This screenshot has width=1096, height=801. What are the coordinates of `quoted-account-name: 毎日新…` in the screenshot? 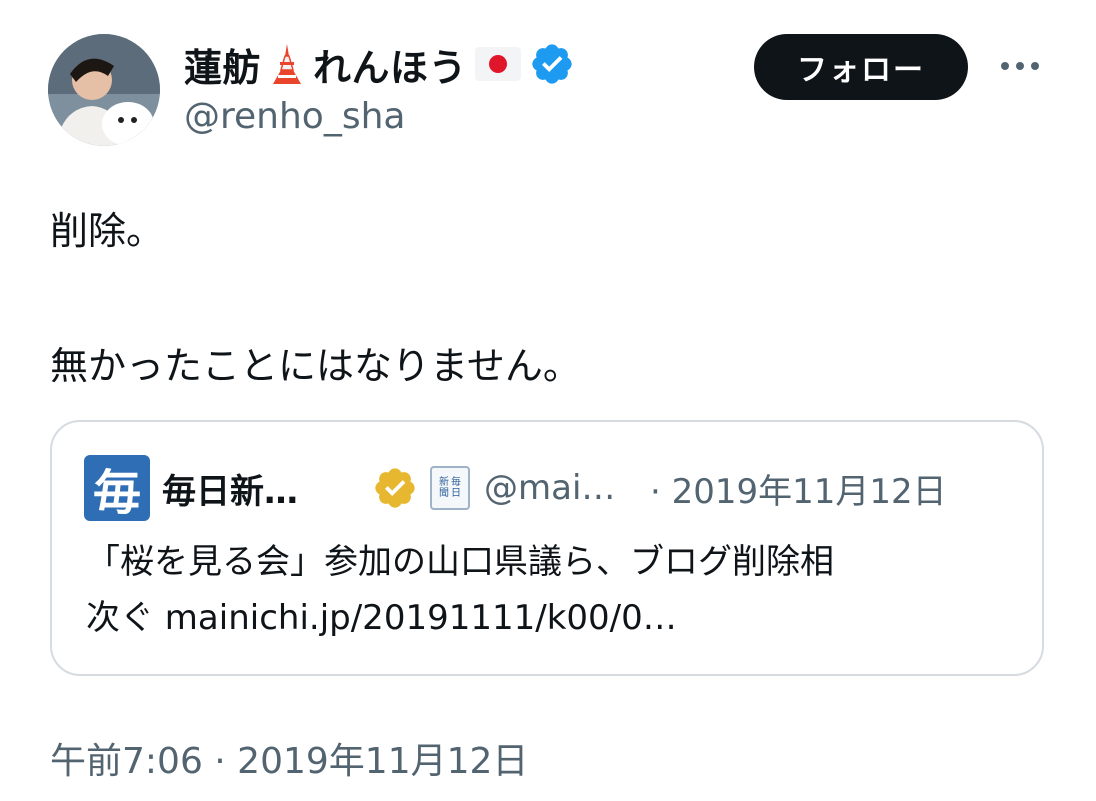 It's located at (262, 488).